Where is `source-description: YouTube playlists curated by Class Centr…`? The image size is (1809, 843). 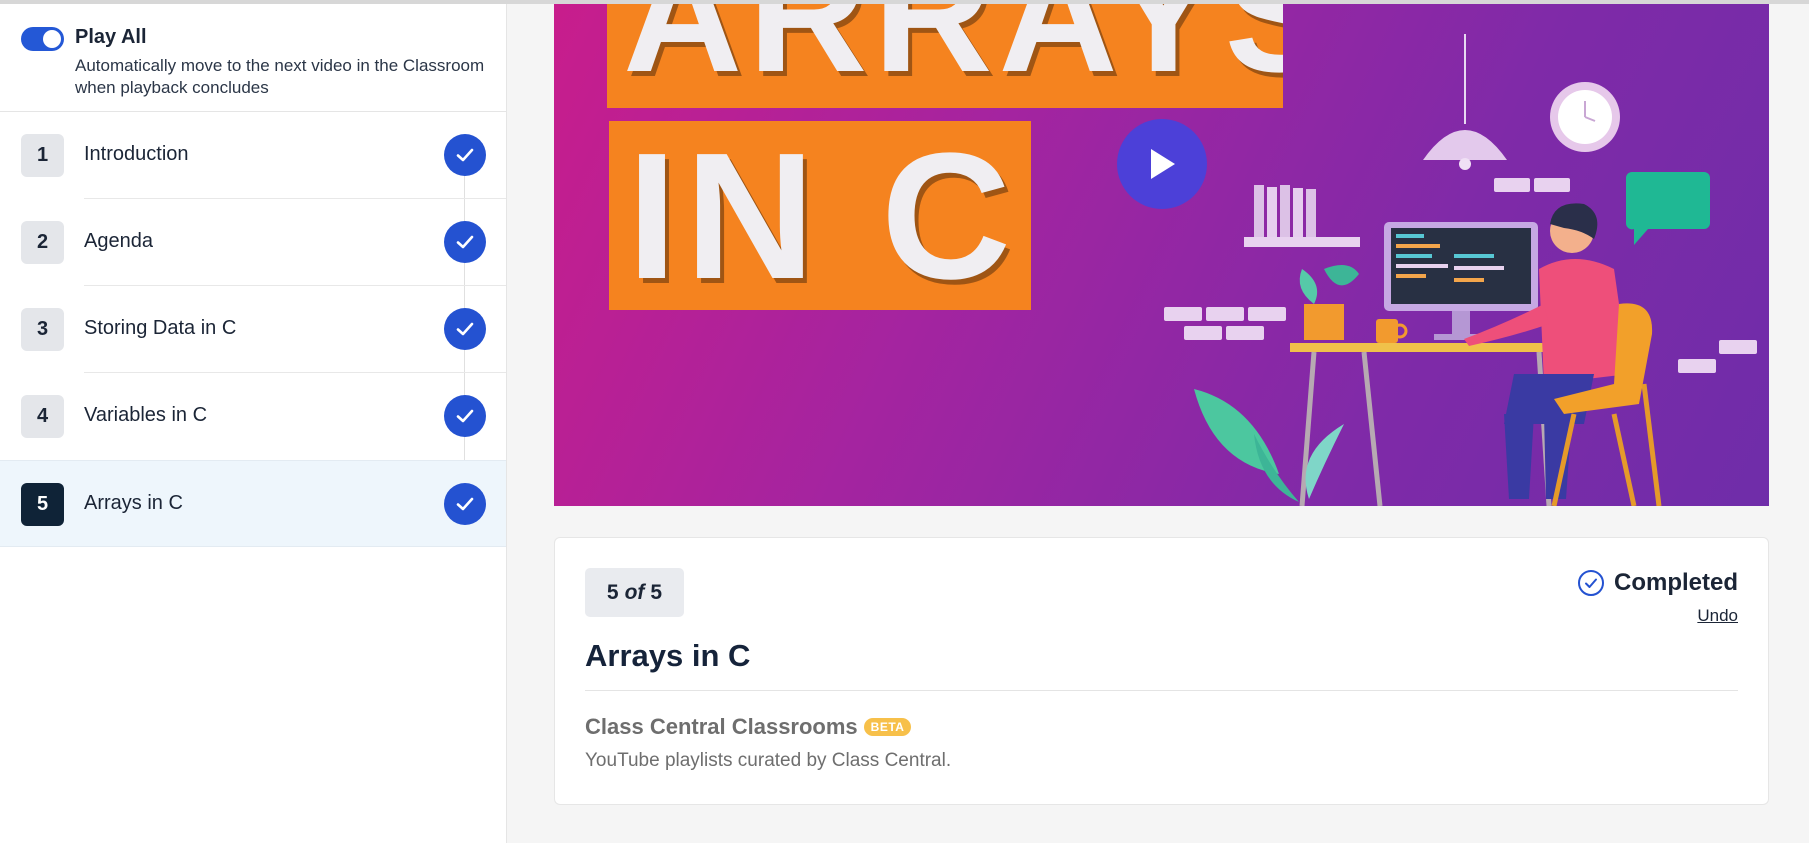
source-description: YouTube playlists curated by Class Centr… is located at coordinates (768, 760).